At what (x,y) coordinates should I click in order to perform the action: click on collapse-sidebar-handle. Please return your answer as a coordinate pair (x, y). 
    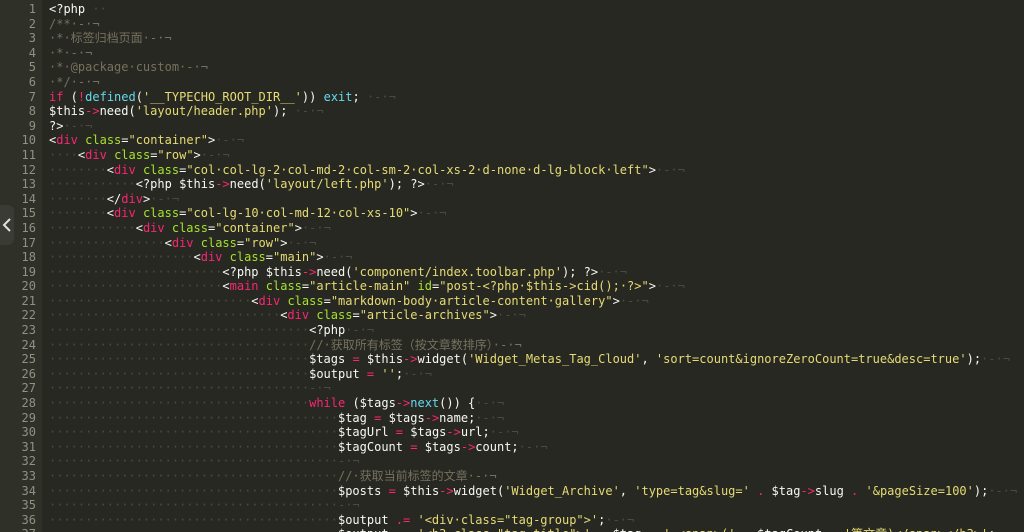
    Looking at the image, I should click on (7, 225).